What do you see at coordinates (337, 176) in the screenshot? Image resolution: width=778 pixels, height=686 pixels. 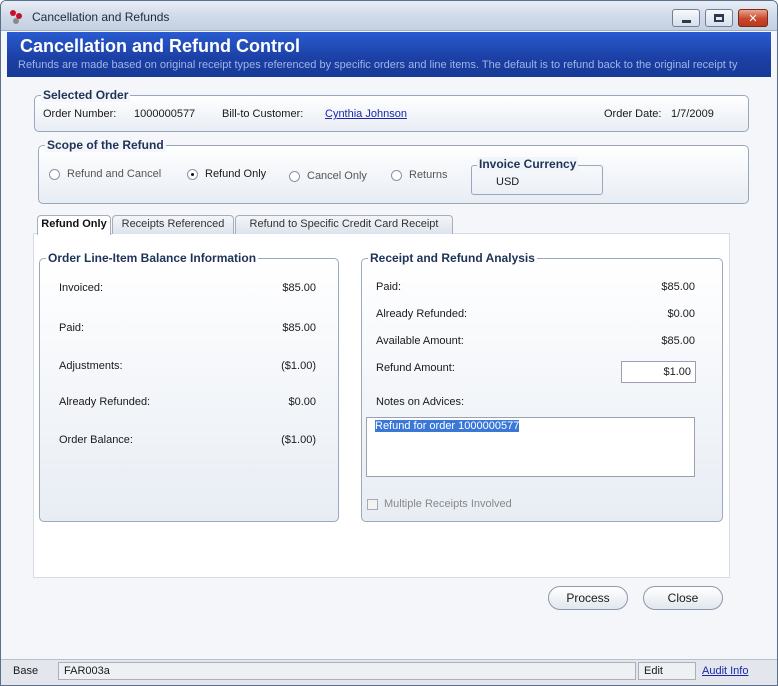 I see `radio-label: Cancel Only` at bounding box center [337, 176].